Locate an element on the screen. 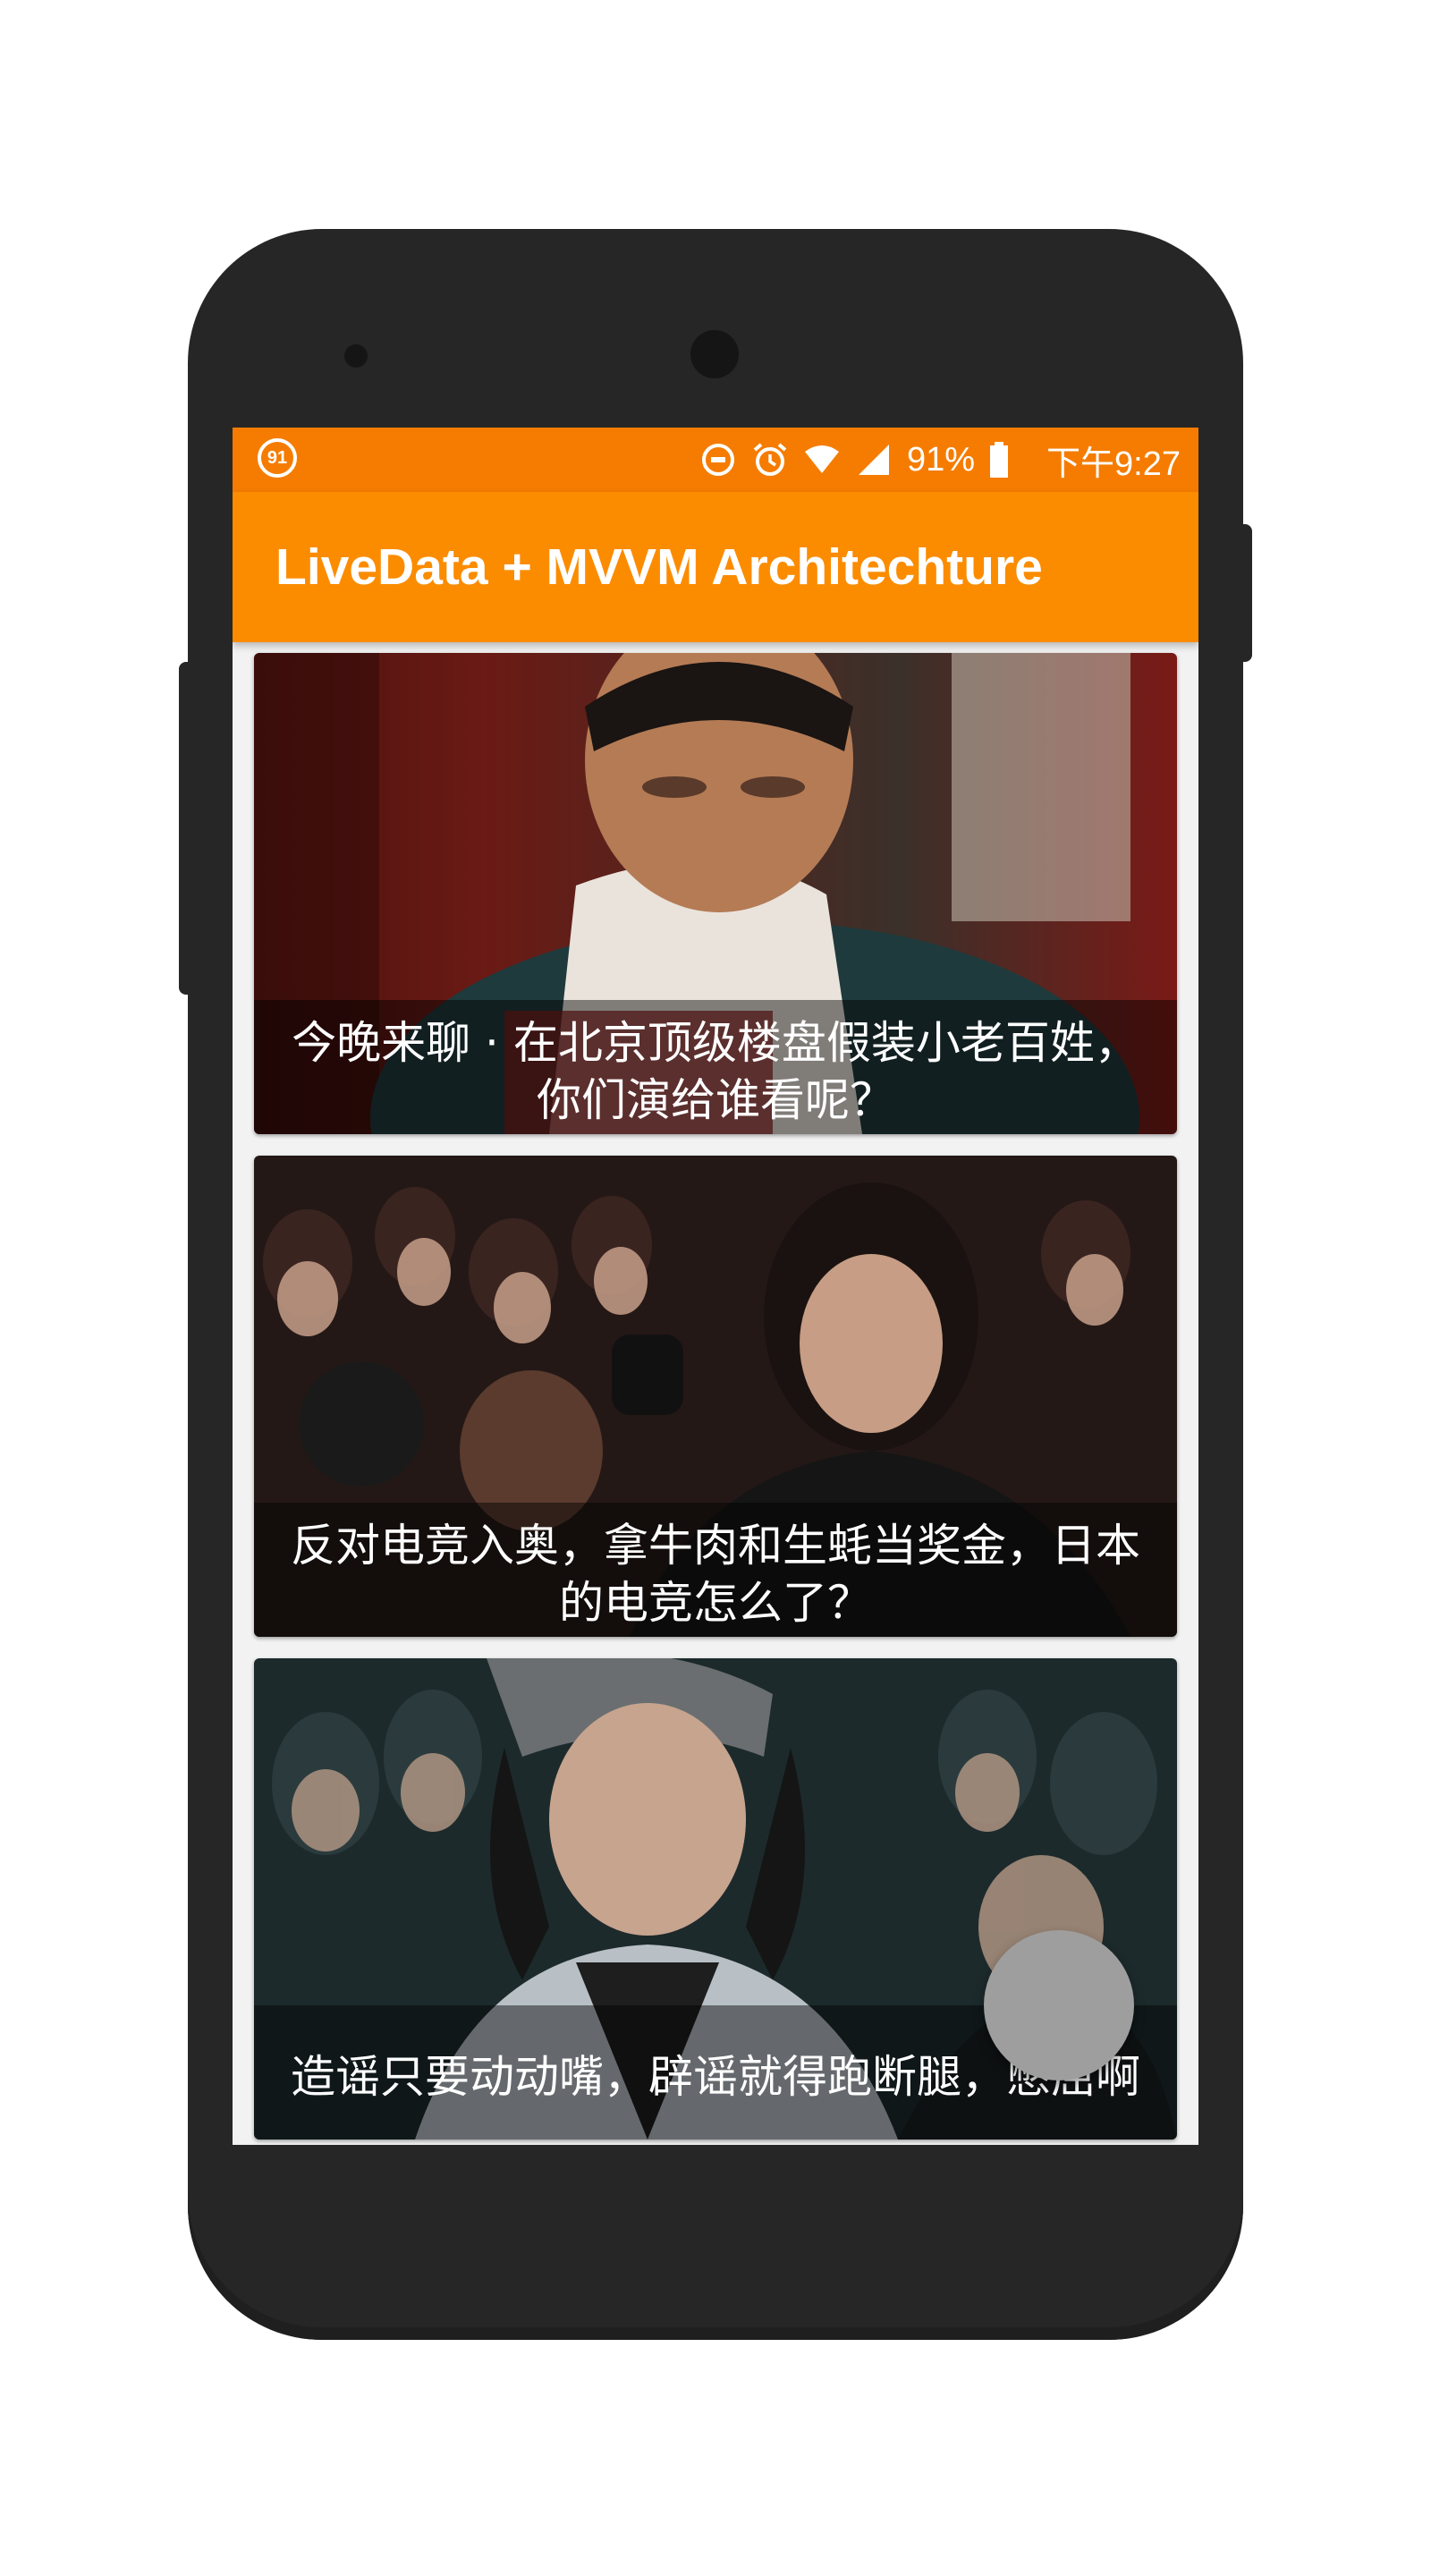  signal-icon is located at coordinates (874, 460).